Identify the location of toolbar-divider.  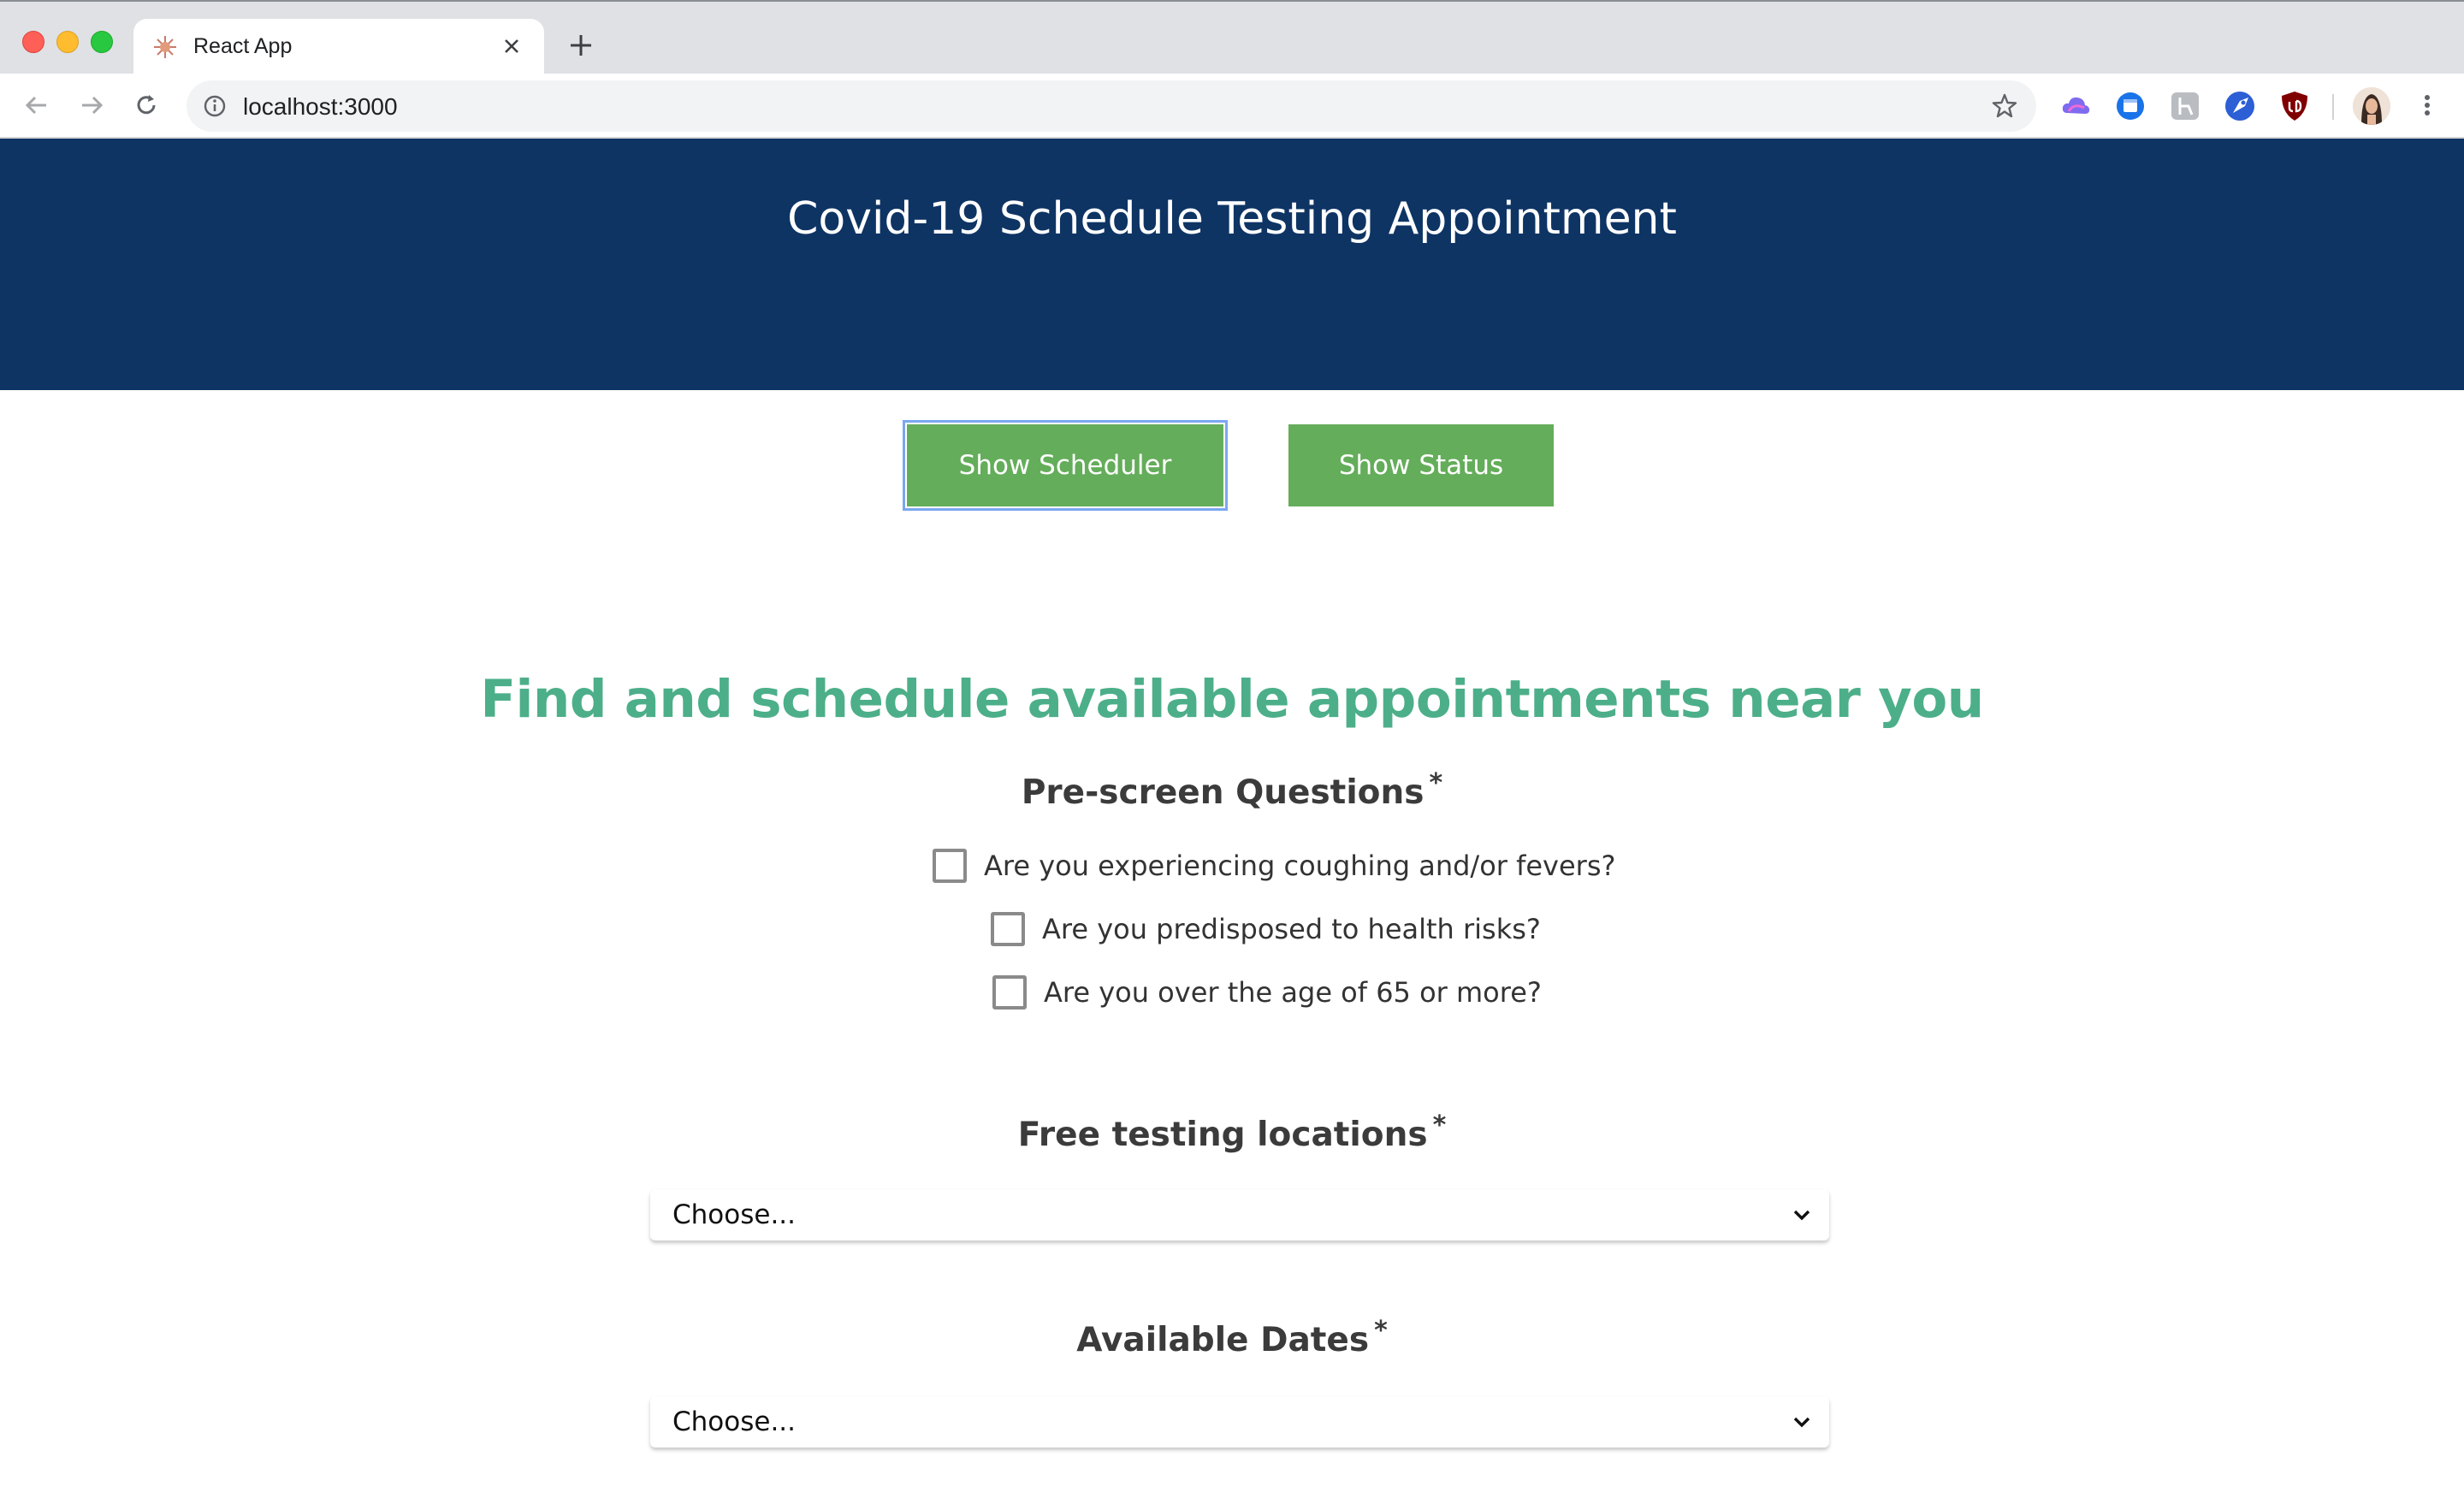
(2333, 107).